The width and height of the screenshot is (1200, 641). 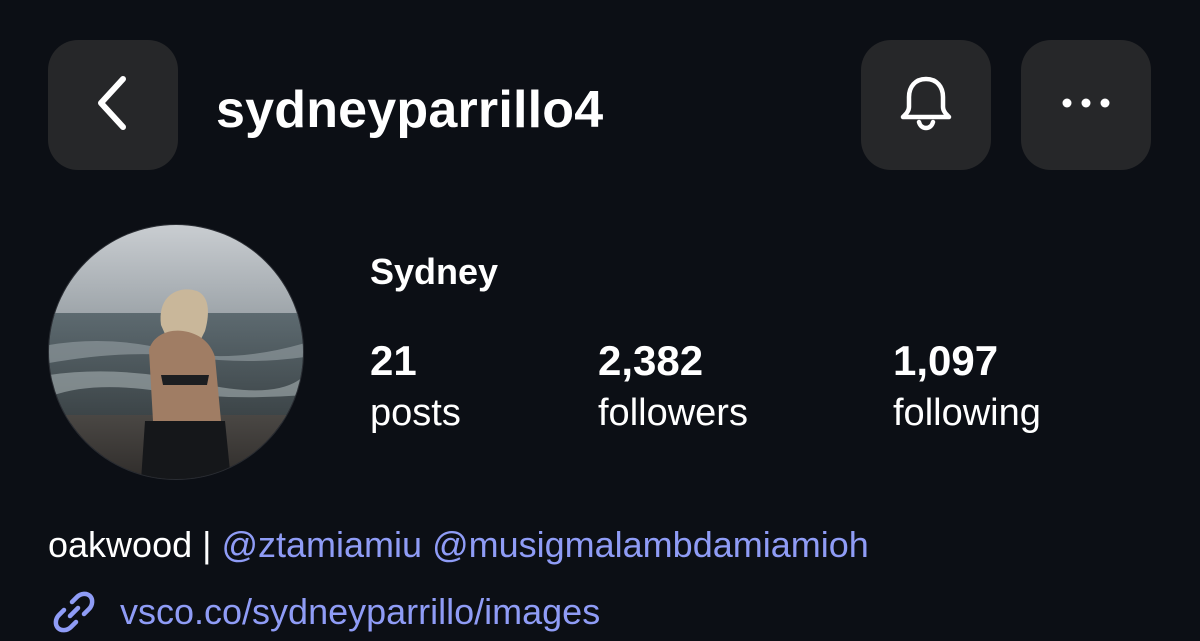 I want to click on bio-text: oakwood |, so click(x=135, y=544).